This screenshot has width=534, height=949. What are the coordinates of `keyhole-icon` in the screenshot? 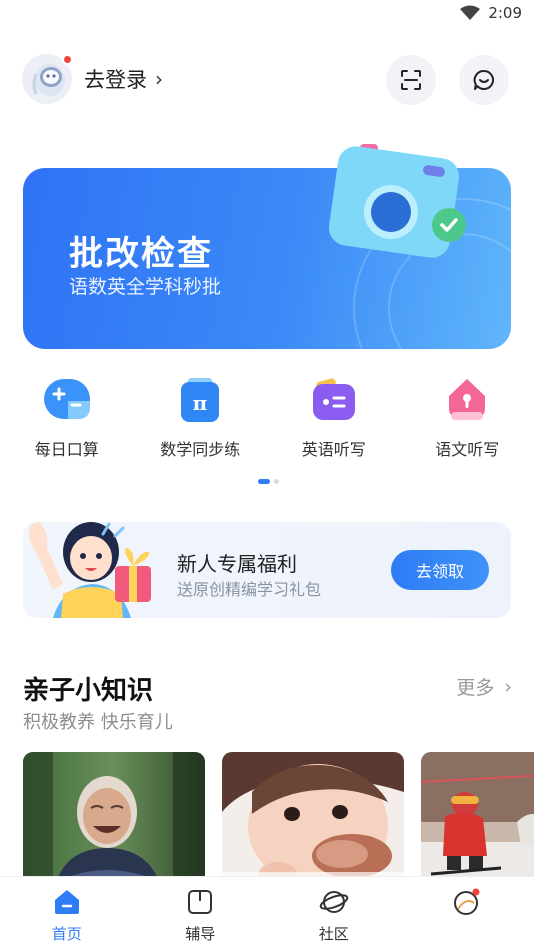 It's located at (467, 400).